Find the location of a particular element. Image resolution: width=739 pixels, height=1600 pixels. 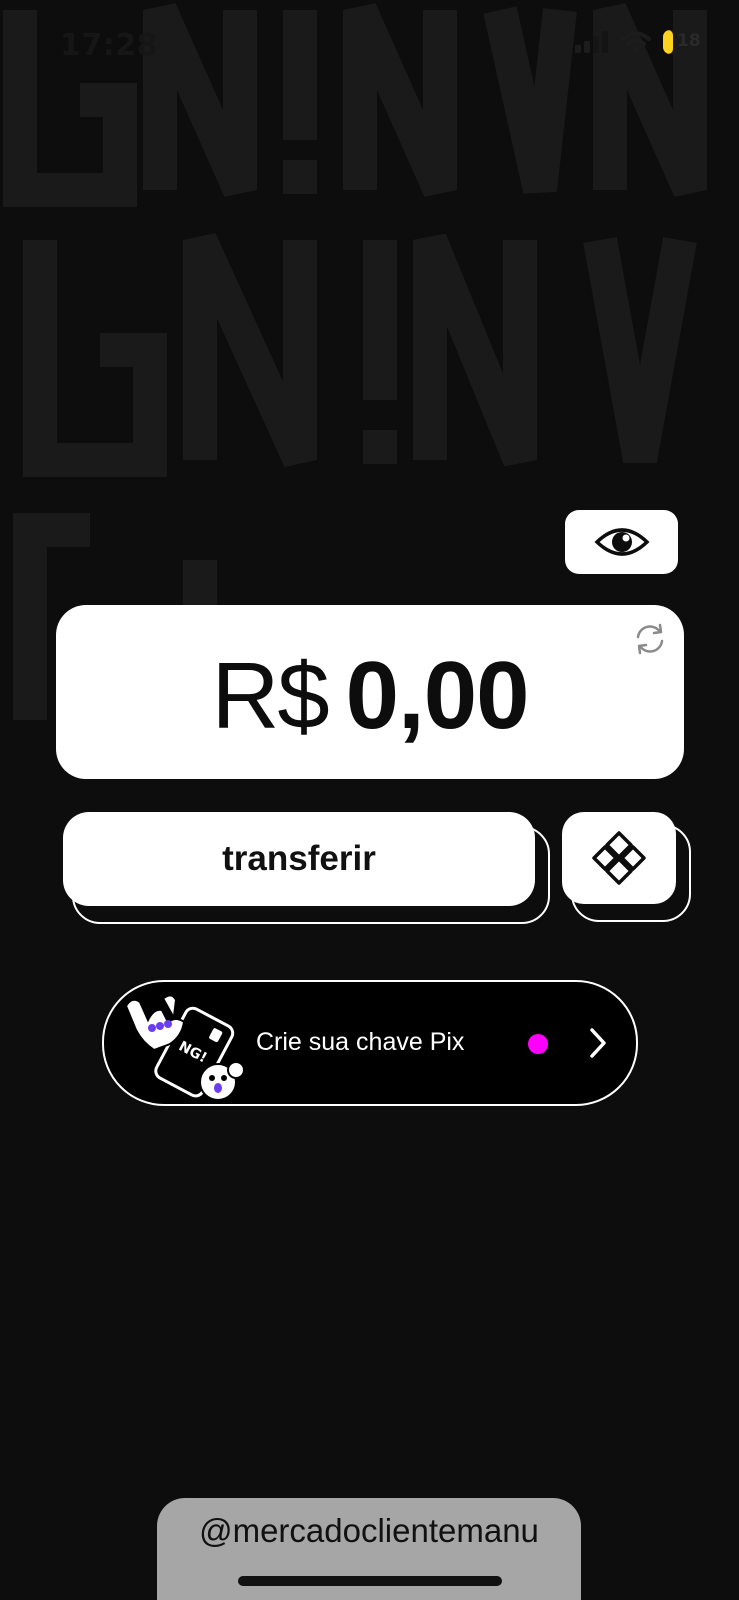

eye-icon is located at coordinates (621, 542).